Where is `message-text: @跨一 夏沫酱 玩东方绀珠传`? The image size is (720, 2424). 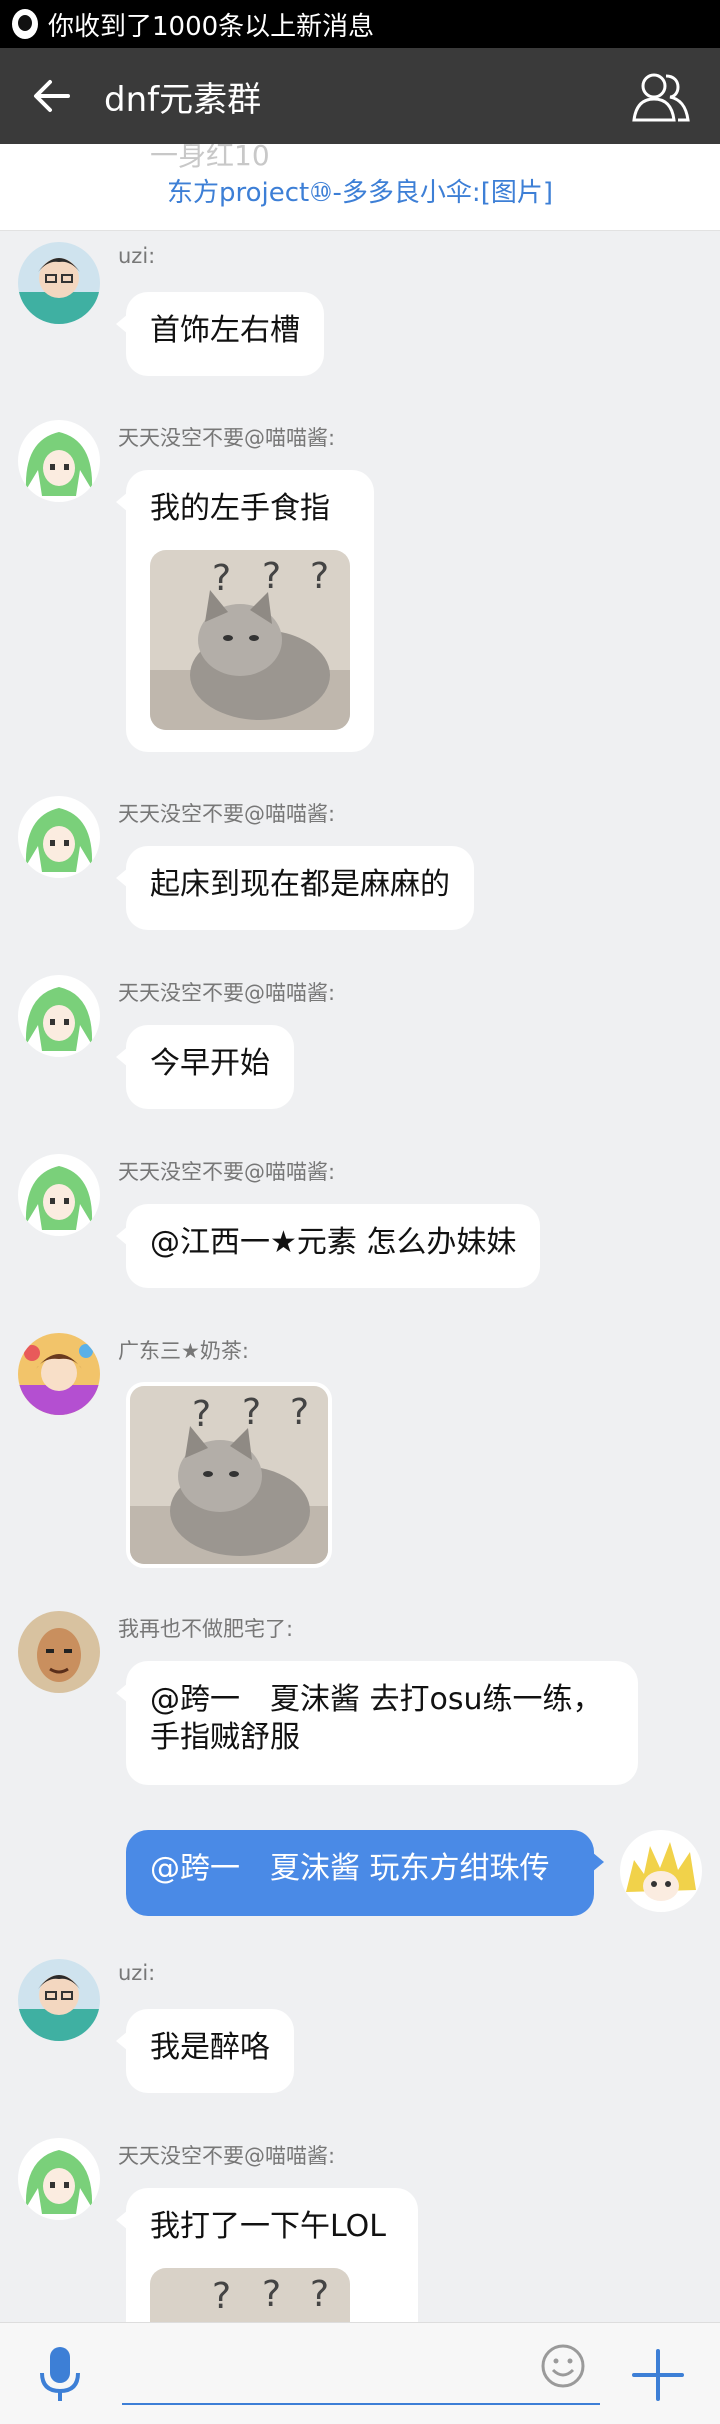
message-text: @跨一 夏沫酱 玩东方绀珠传 is located at coordinates (350, 1868).